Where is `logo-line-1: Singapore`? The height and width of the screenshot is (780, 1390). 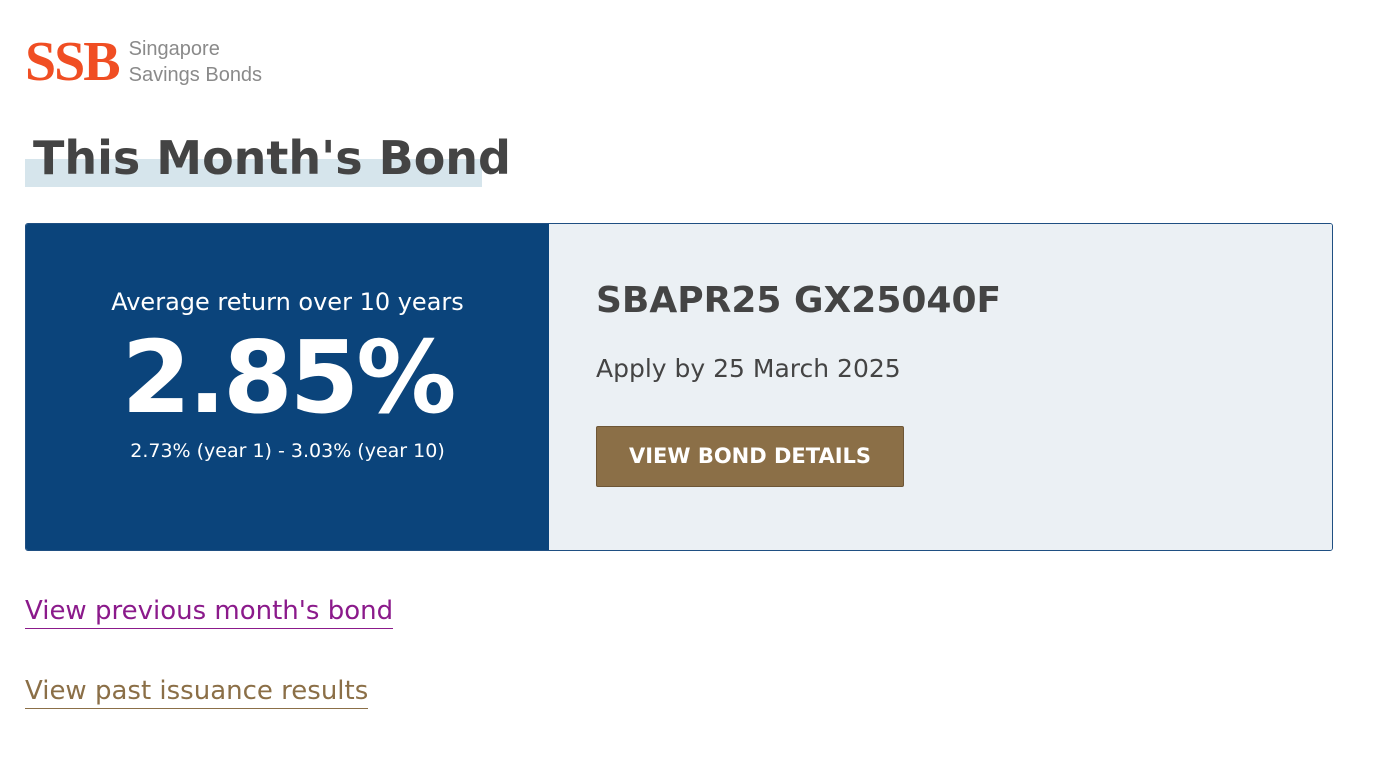 logo-line-1: Singapore is located at coordinates (174, 49).